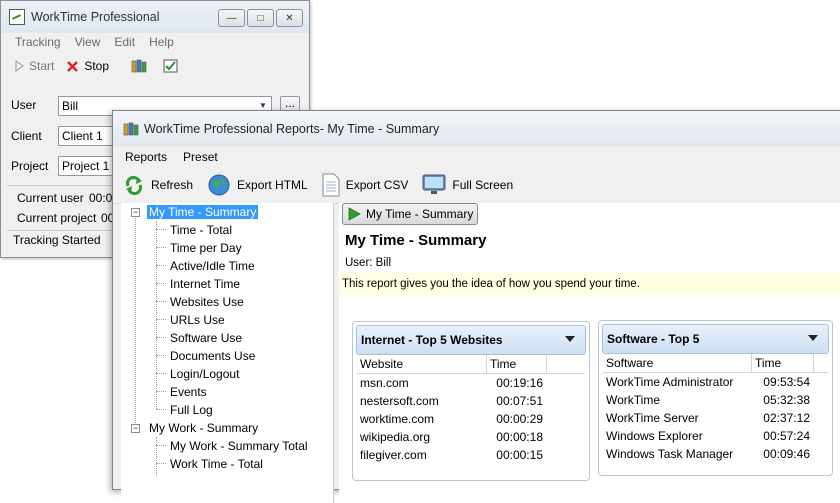  I want to click on tree-item-login-logout: Login/Logout, so click(204, 374).